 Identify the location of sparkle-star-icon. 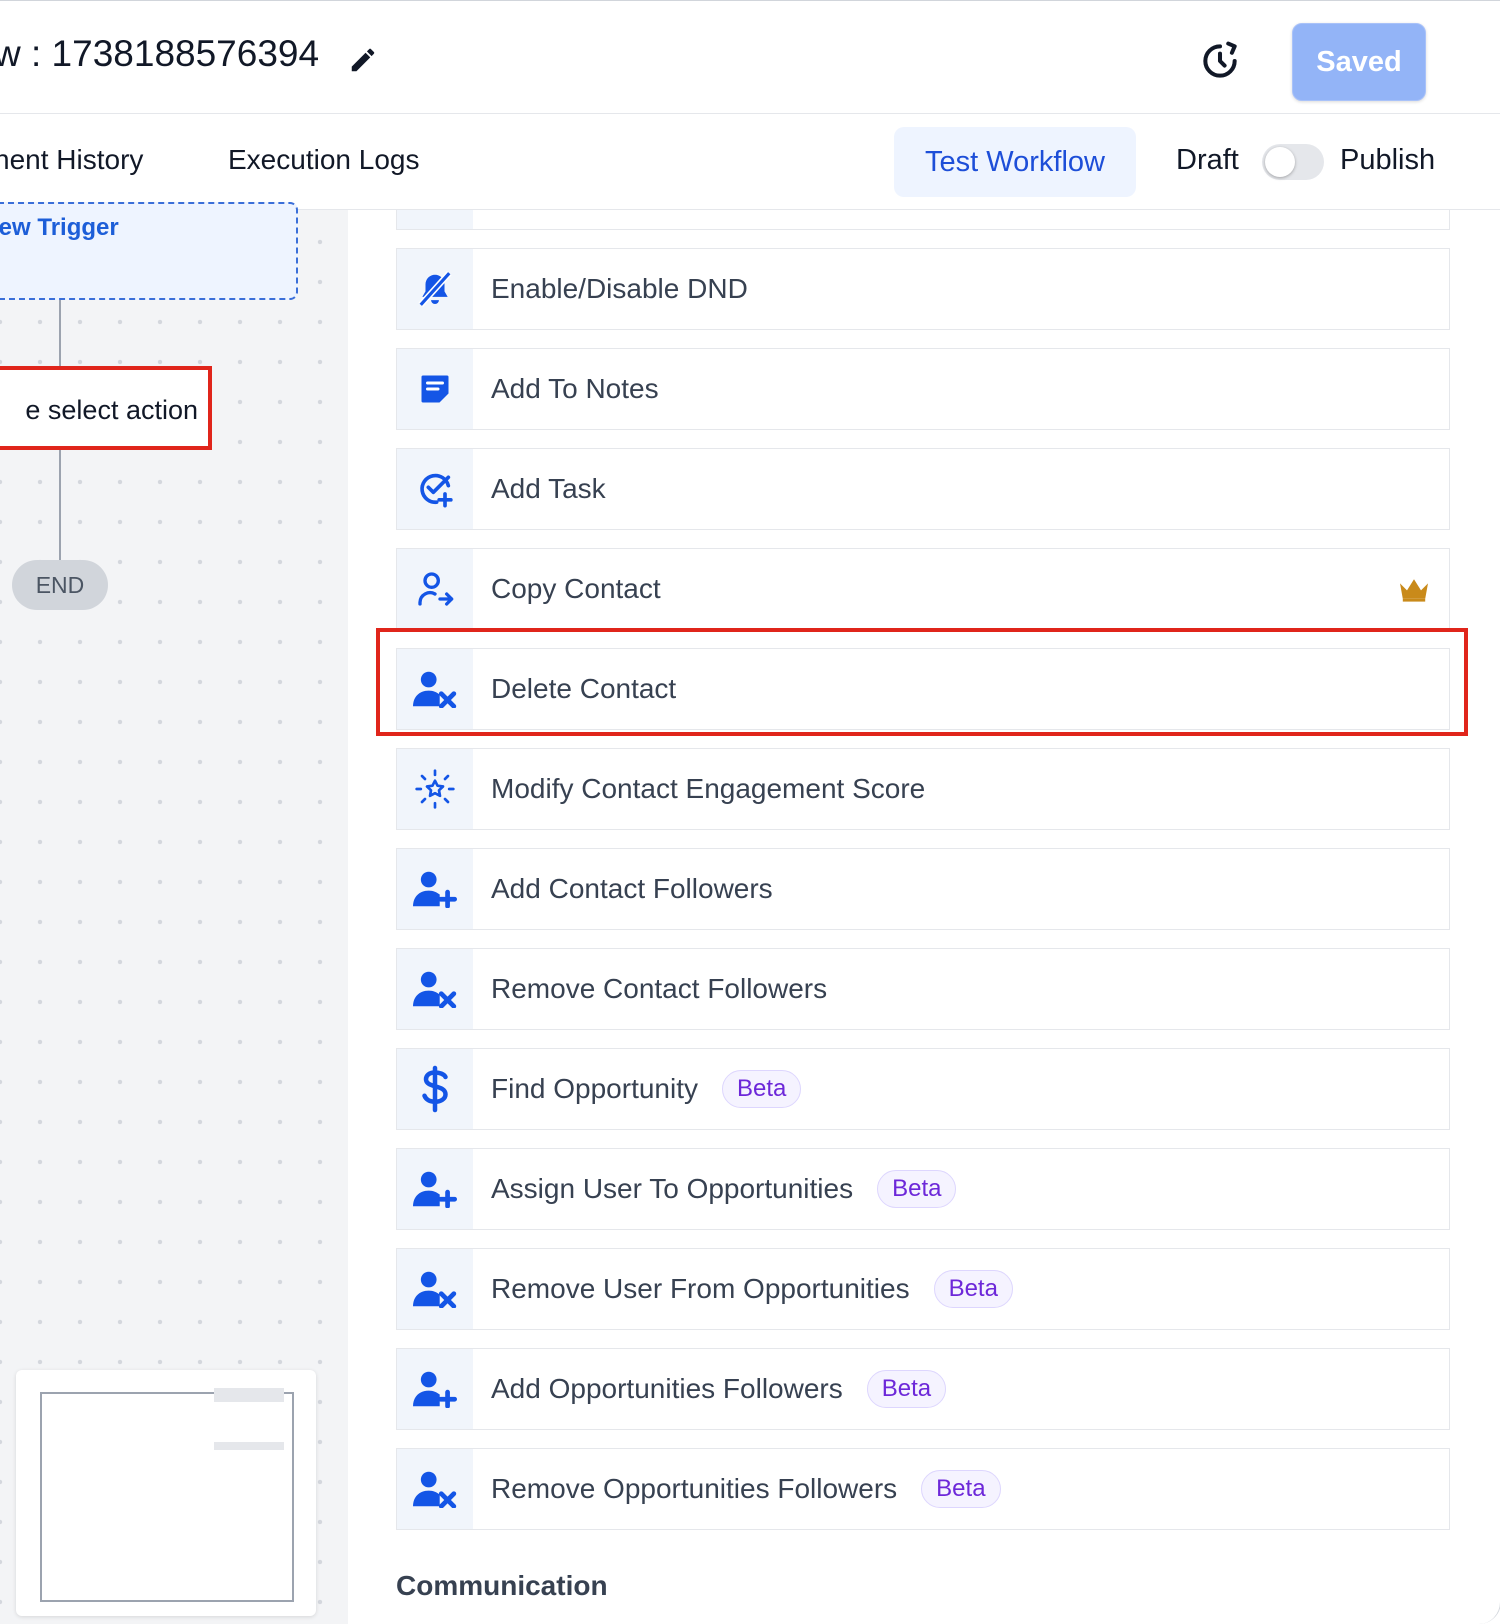
(435, 789).